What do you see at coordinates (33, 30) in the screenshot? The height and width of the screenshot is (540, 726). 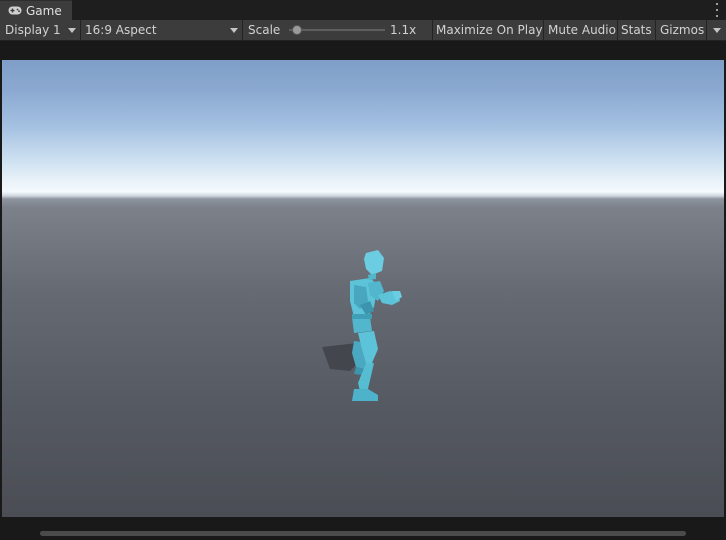 I see `display-dropdown-label: Display 1` at bounding box center [33, 30].